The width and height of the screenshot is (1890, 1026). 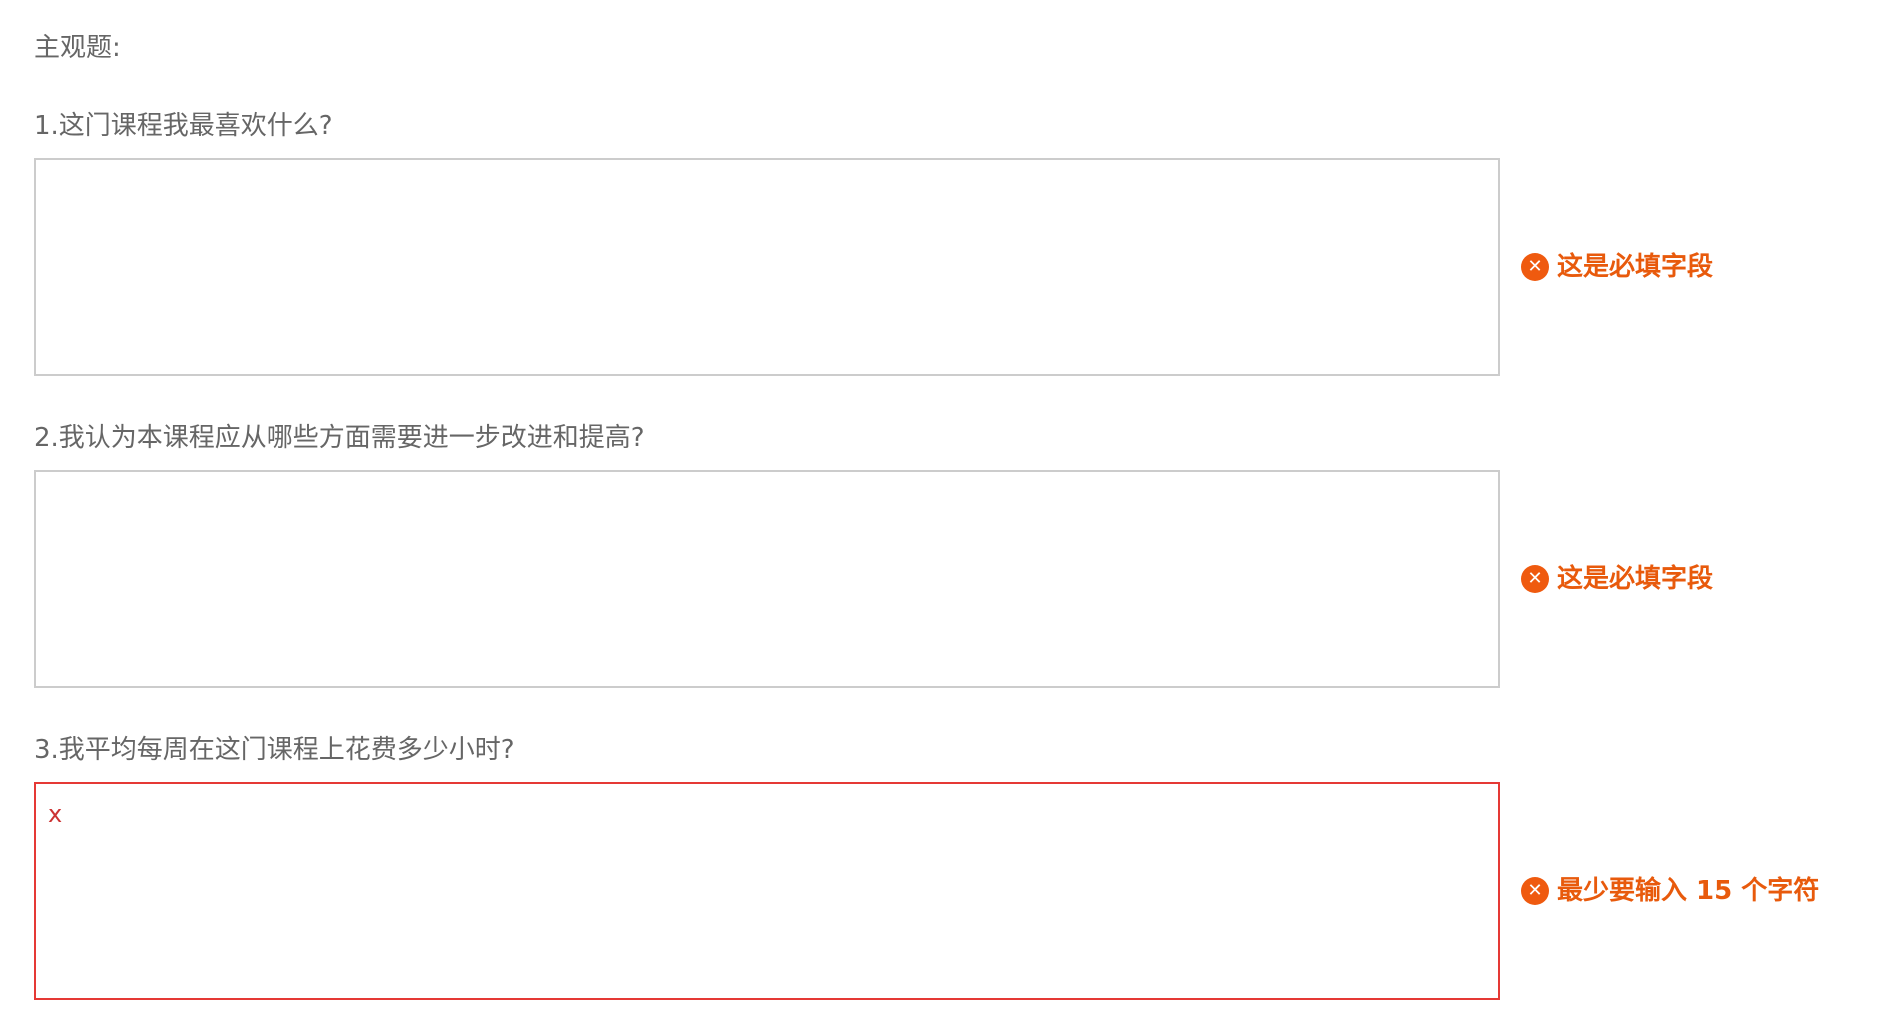 I want to click on question-1-error-message: ✕ 这是必填字段, so click(x=1617, y=267).